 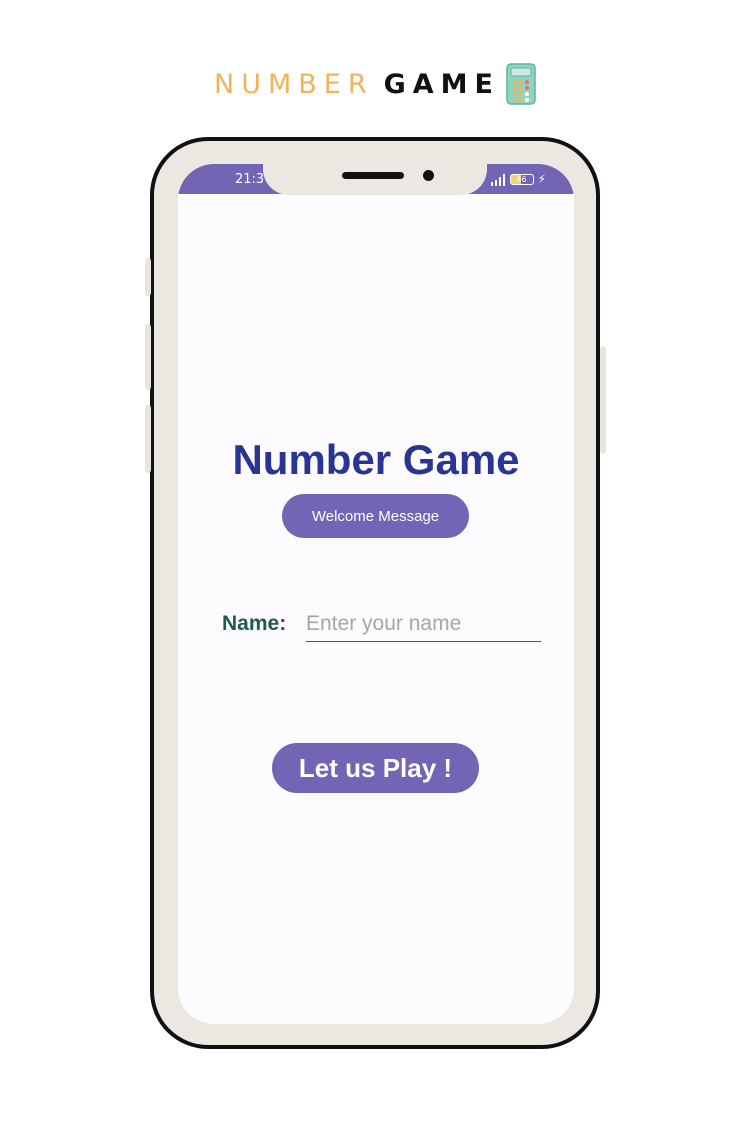 I want to click on calculator-icon, so click(x=521, y=84).